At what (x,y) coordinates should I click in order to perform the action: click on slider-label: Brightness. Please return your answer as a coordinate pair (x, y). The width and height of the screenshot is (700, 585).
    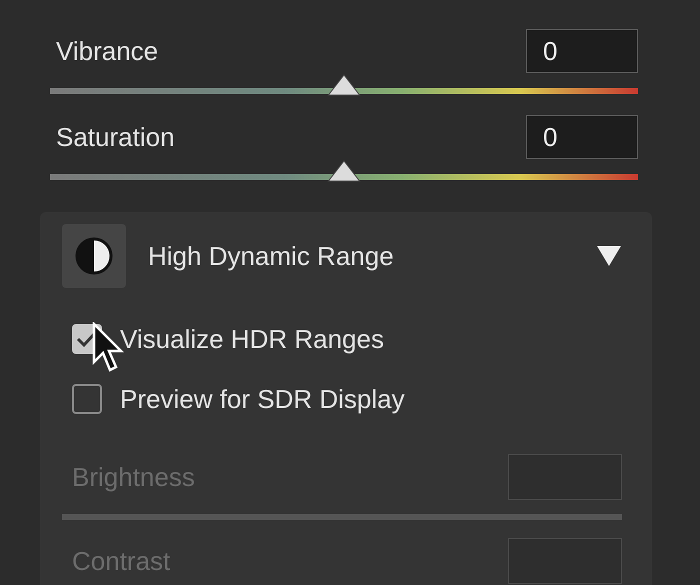
    Looking at the image, I should click on (133, 477).